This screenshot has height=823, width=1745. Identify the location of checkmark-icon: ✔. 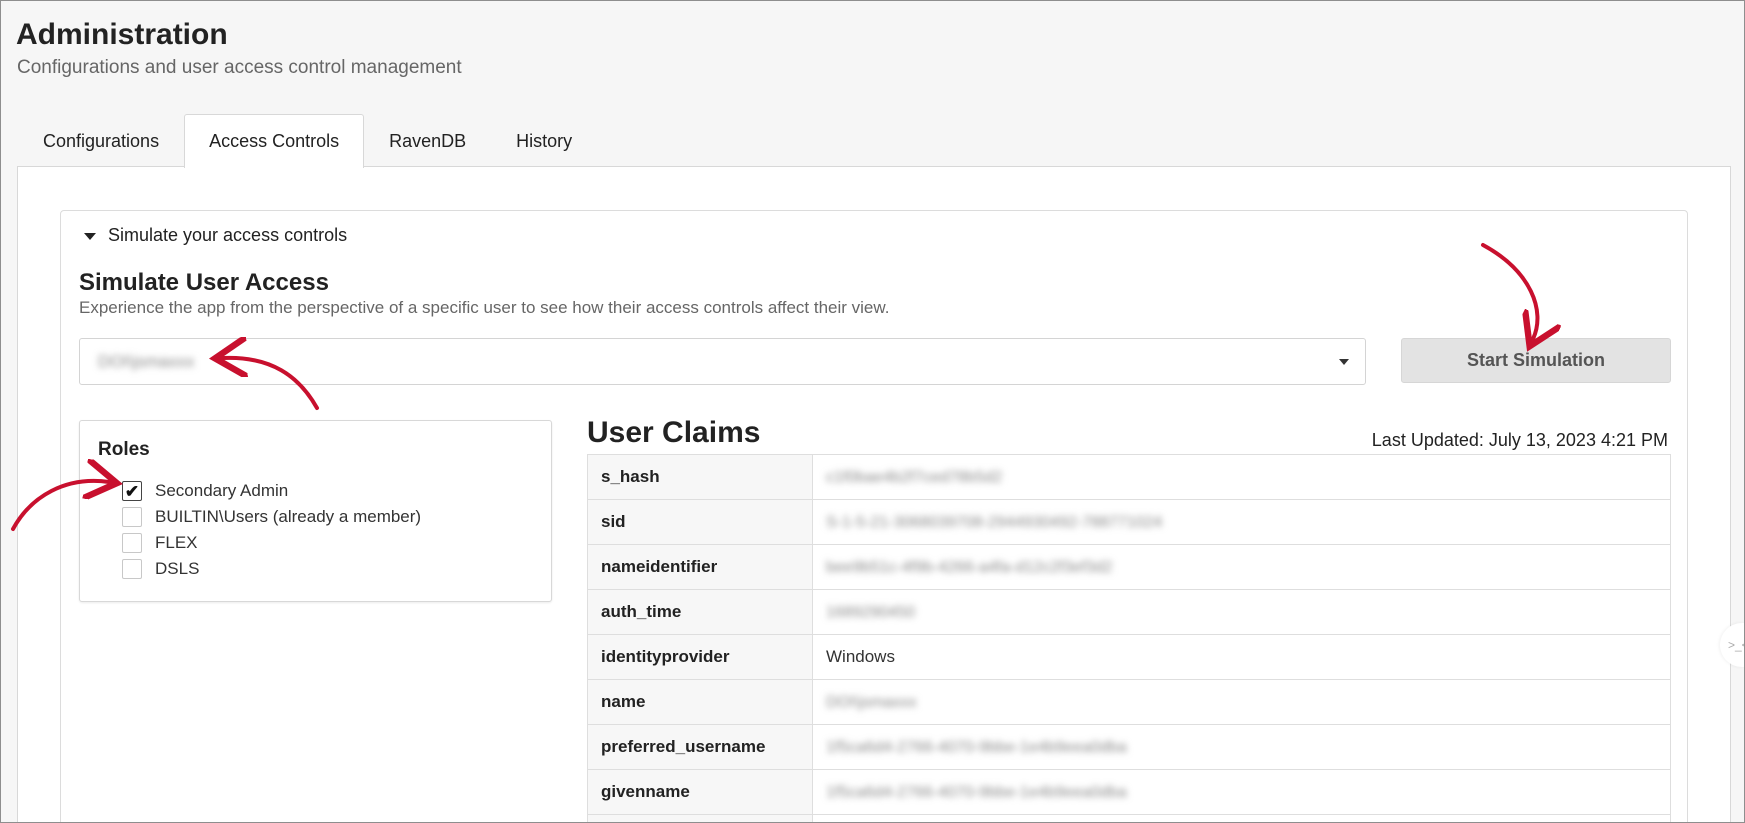
(132, 491).